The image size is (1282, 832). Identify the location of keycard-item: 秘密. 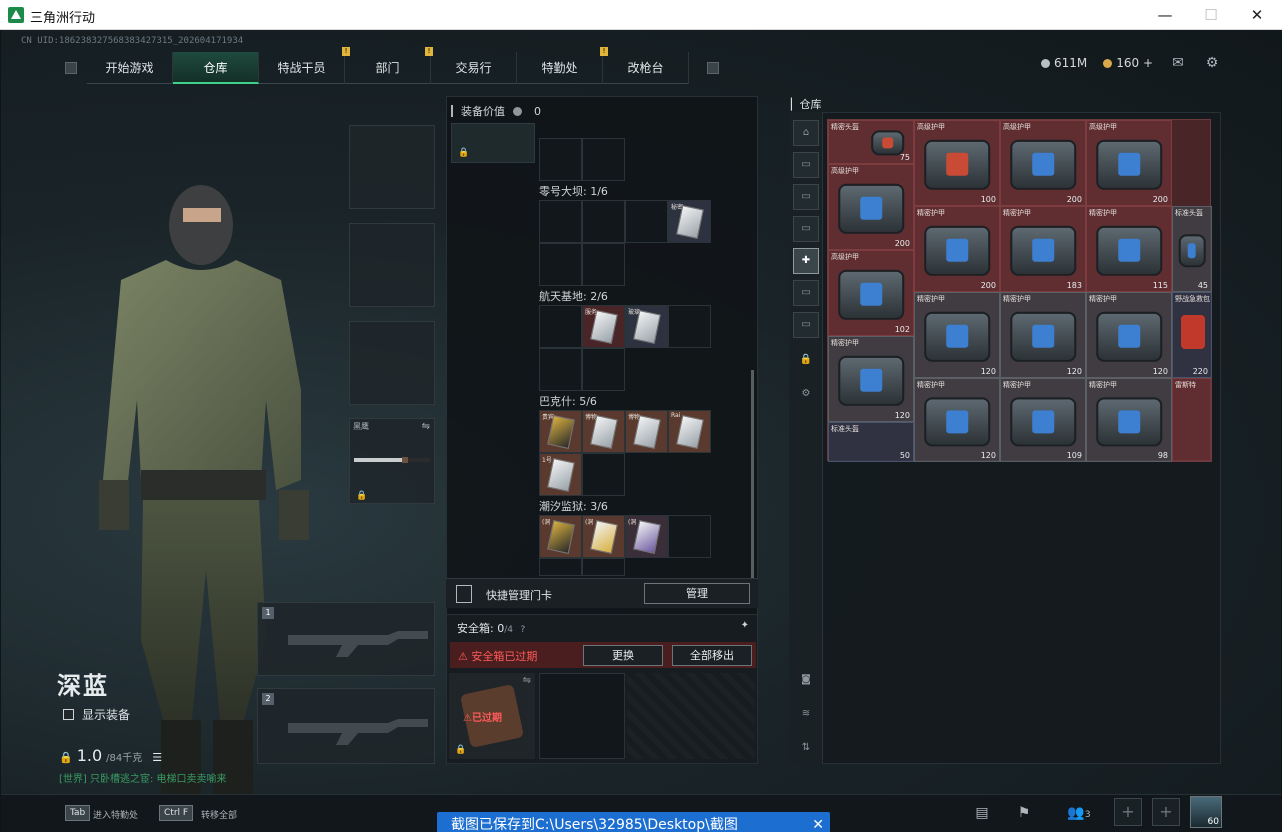
(689, 221).